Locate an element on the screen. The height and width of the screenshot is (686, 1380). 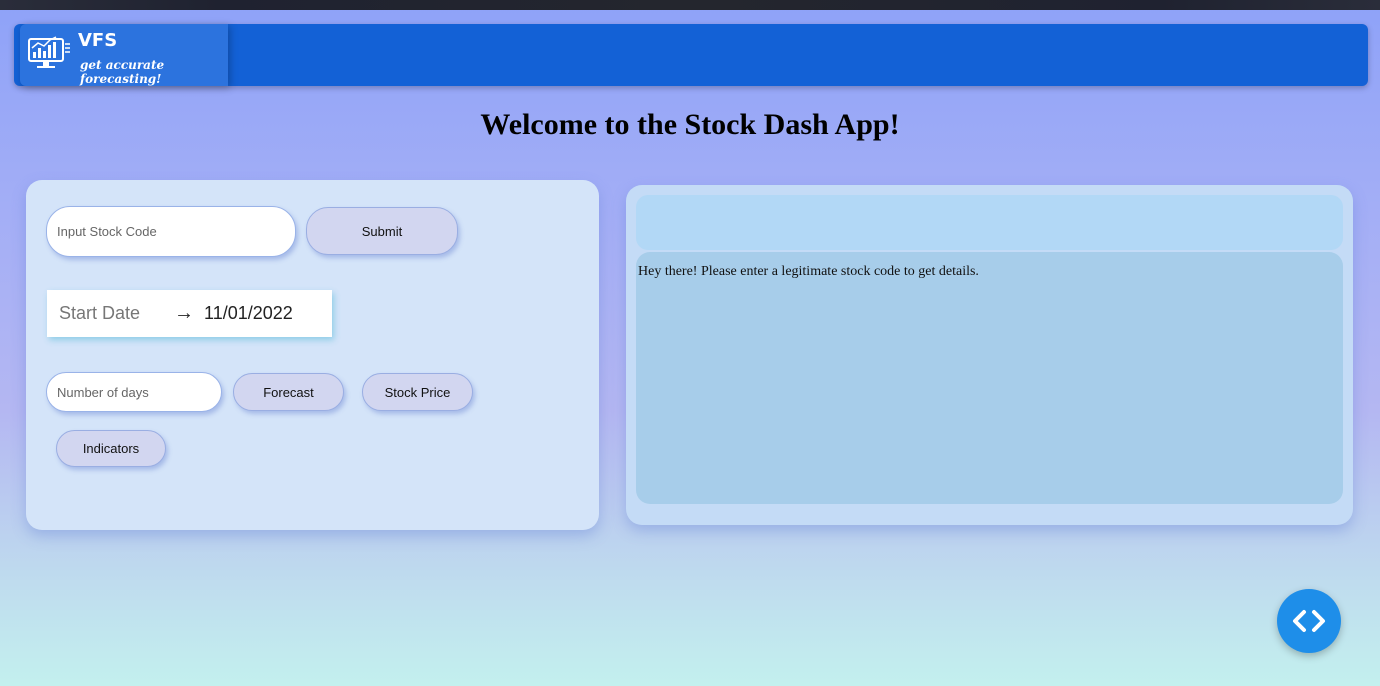
brand-panel: VFS get accurate forecasting! is located at coordinates (124, 55).